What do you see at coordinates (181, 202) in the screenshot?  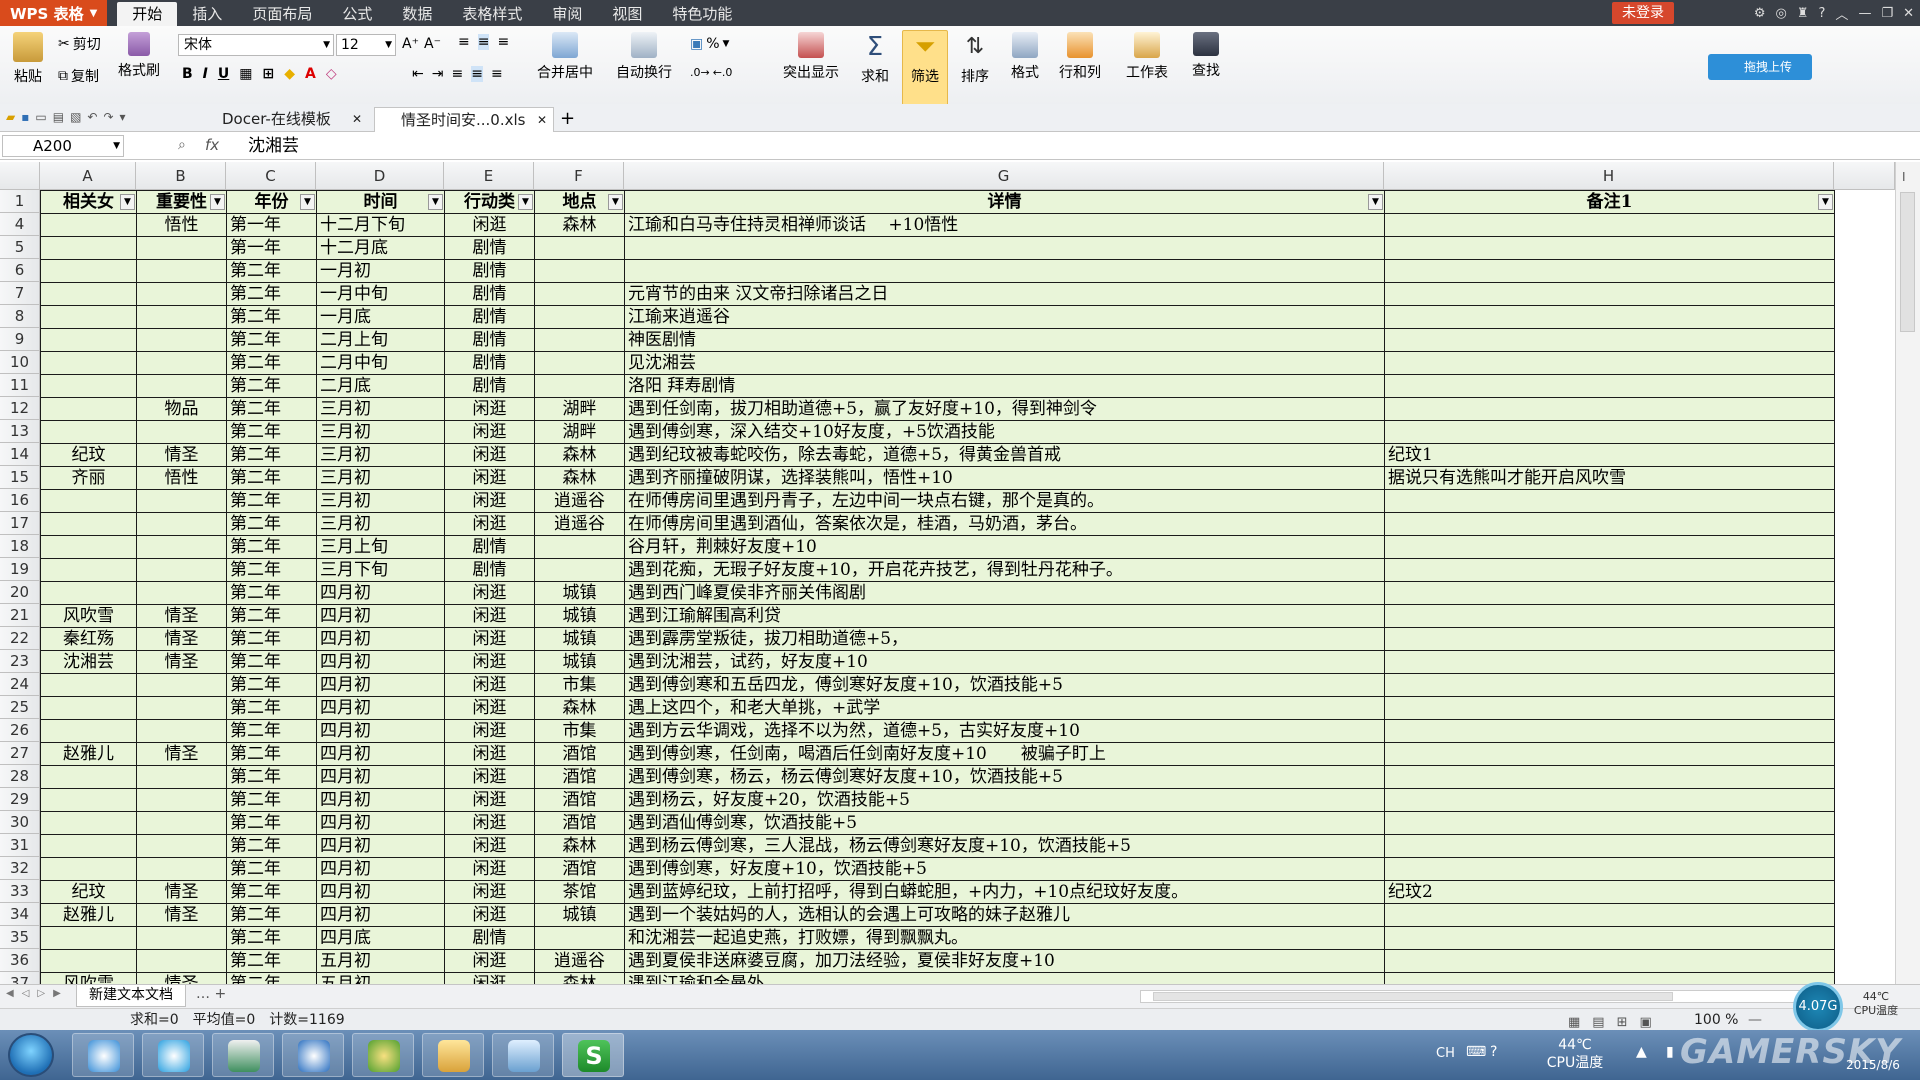 I see `header-cell: 重要性 ▼` at bounding box center [181, 202].